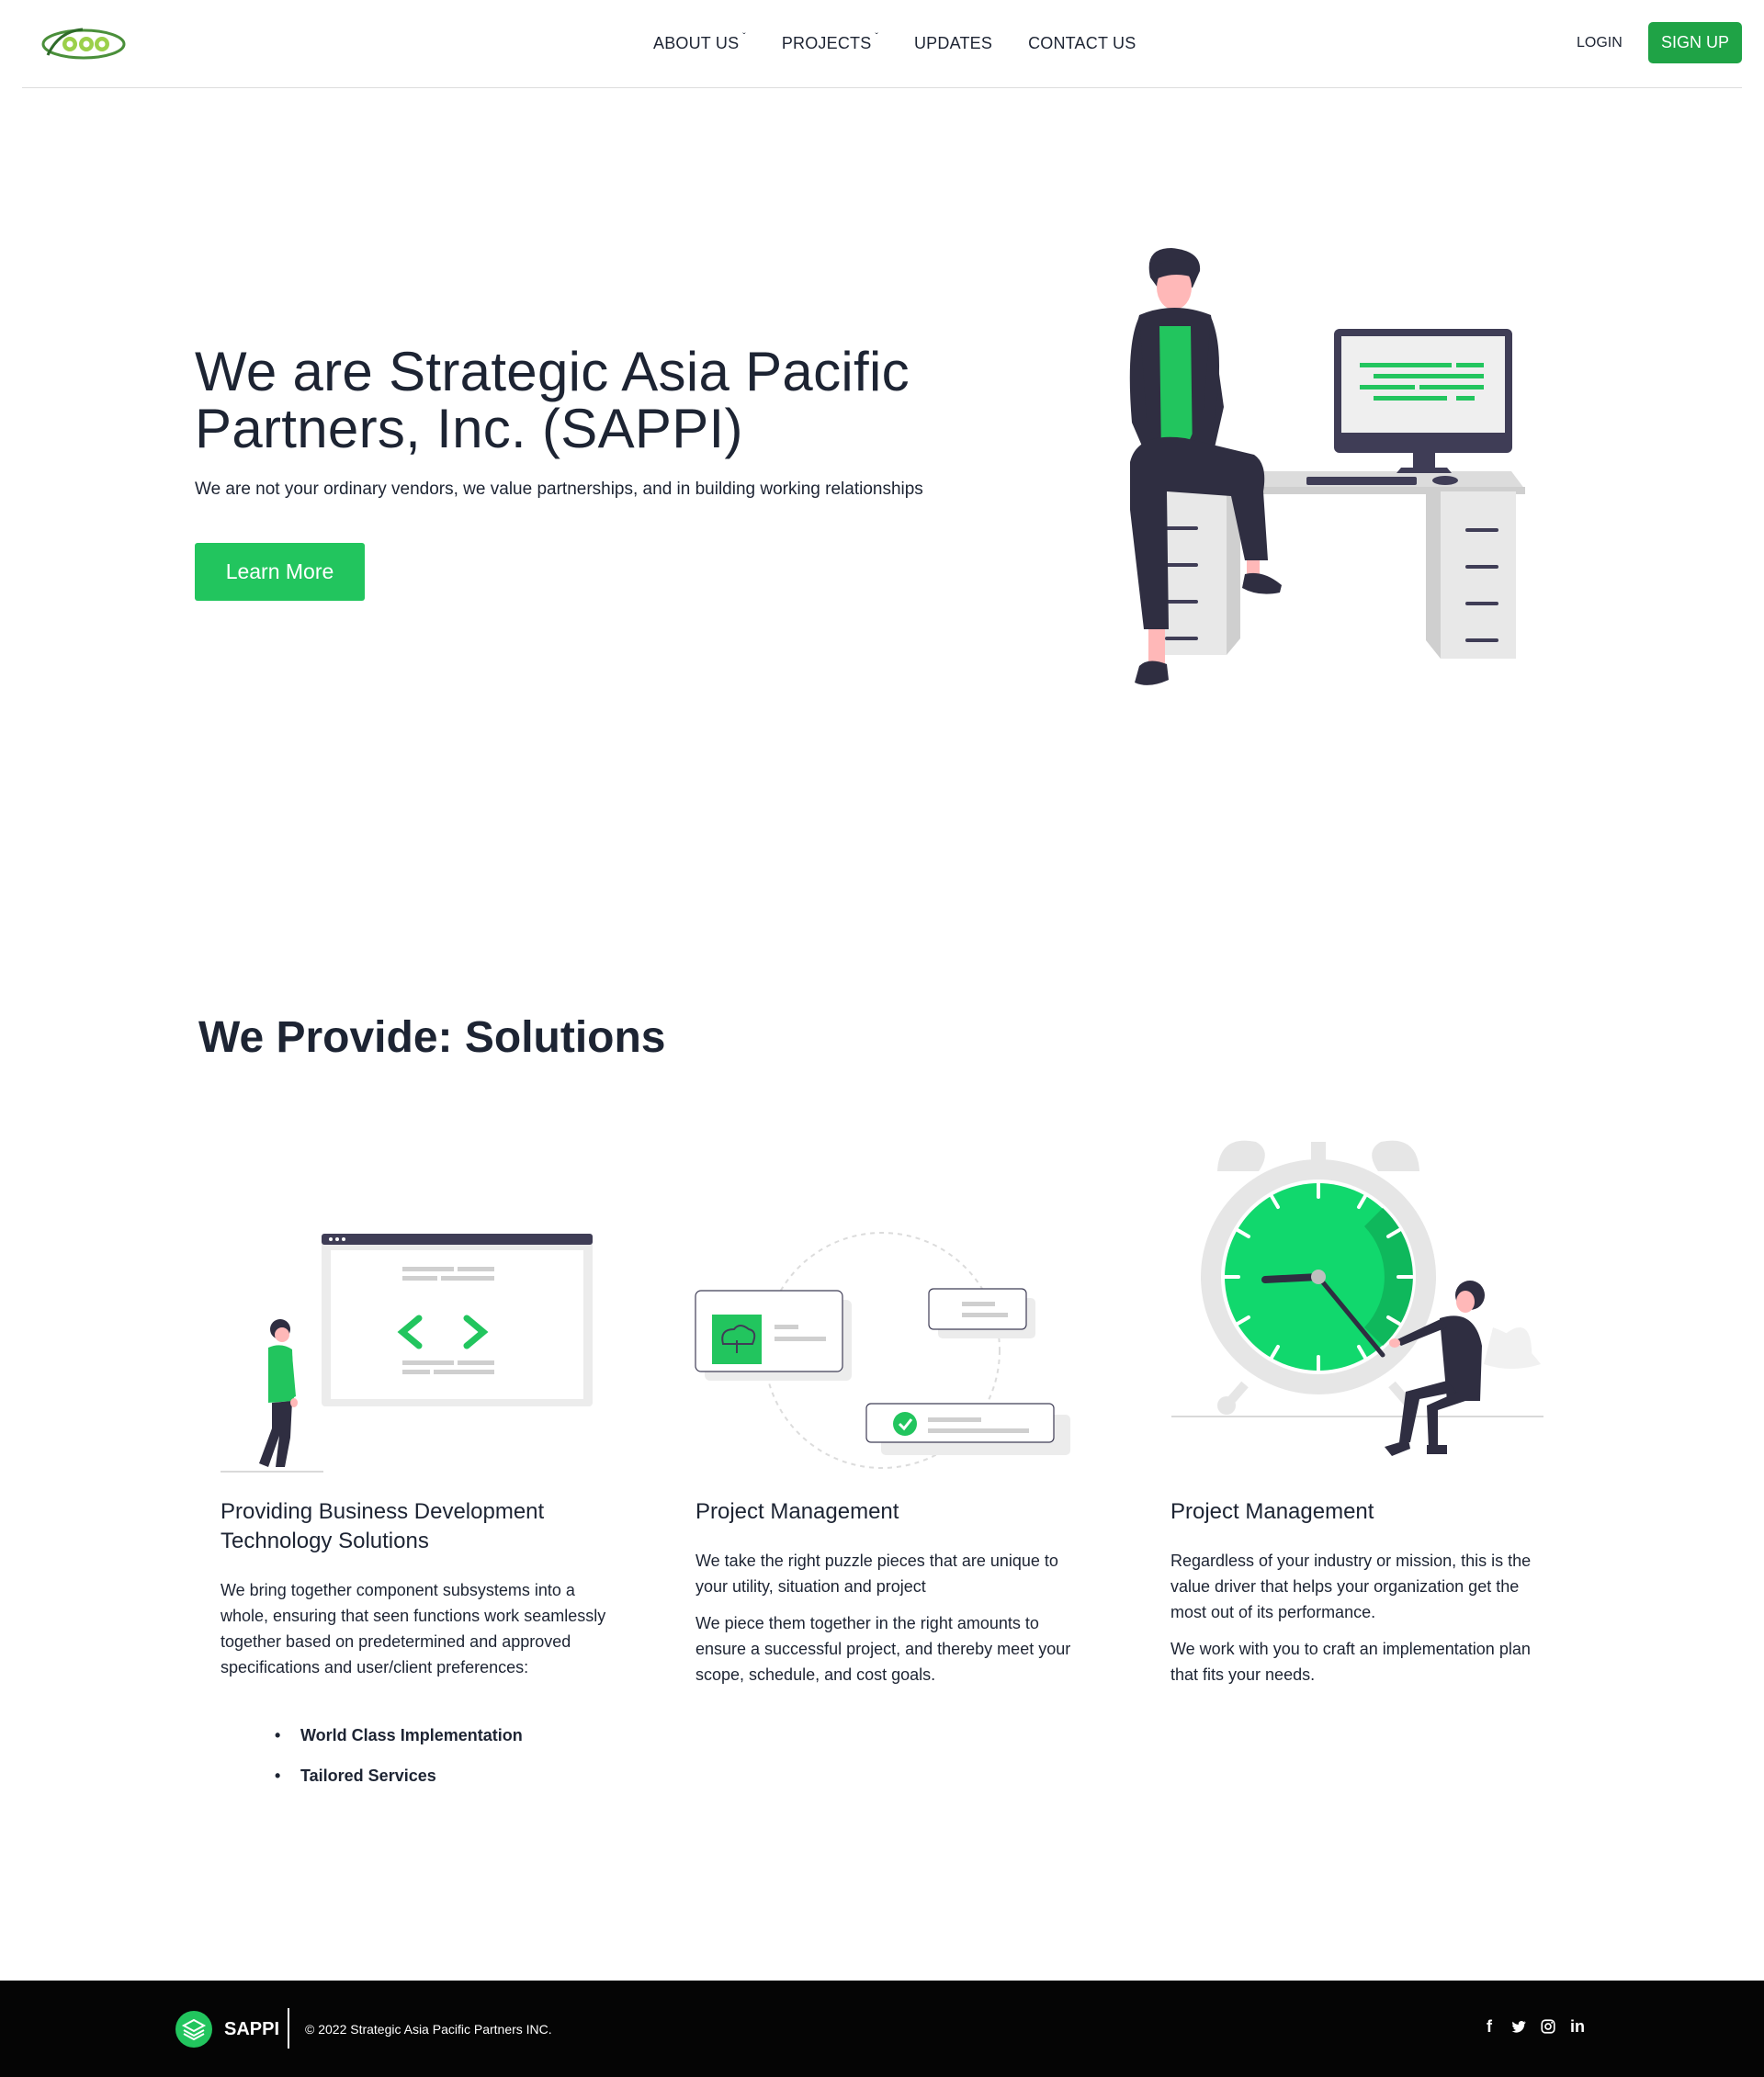 Image resolution: width=1764 pixels, height=2077 pixels. I want to click on linkedin-icon: in, so click(1578, 2026).